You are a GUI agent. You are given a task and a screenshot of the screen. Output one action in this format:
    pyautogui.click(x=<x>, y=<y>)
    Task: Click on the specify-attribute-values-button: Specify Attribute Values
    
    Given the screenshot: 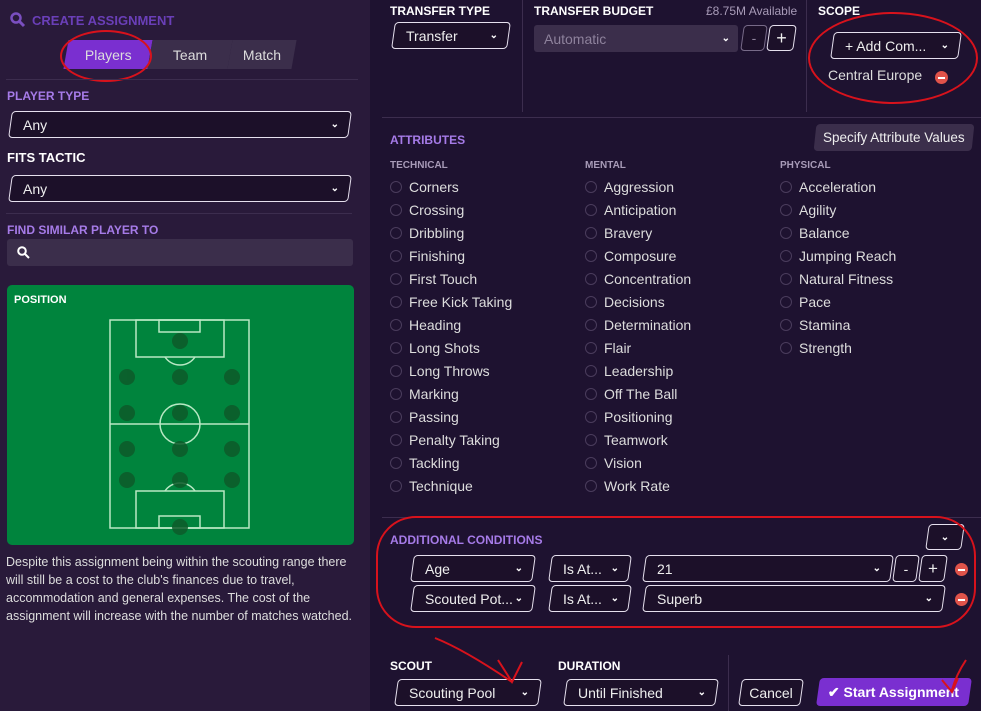 What is the action you would take?
    pyautogui.click(x=894, y=137)
    